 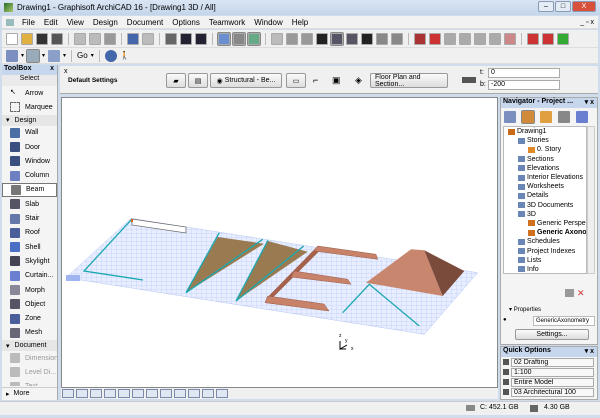 What do you see at coordinates (12, 38) in the screenshot?
I see `new-icon` at bounding box center [12, 38].